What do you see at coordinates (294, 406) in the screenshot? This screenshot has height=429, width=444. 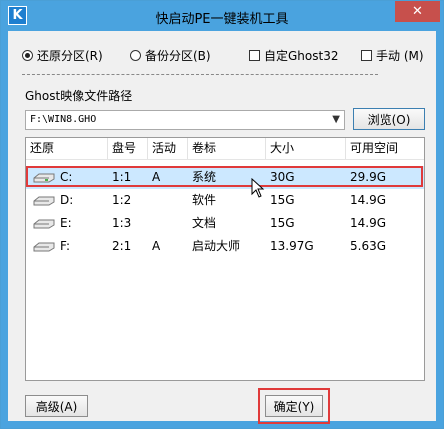 I see `confirm-annotation-box` at bounding box center [294, 406].